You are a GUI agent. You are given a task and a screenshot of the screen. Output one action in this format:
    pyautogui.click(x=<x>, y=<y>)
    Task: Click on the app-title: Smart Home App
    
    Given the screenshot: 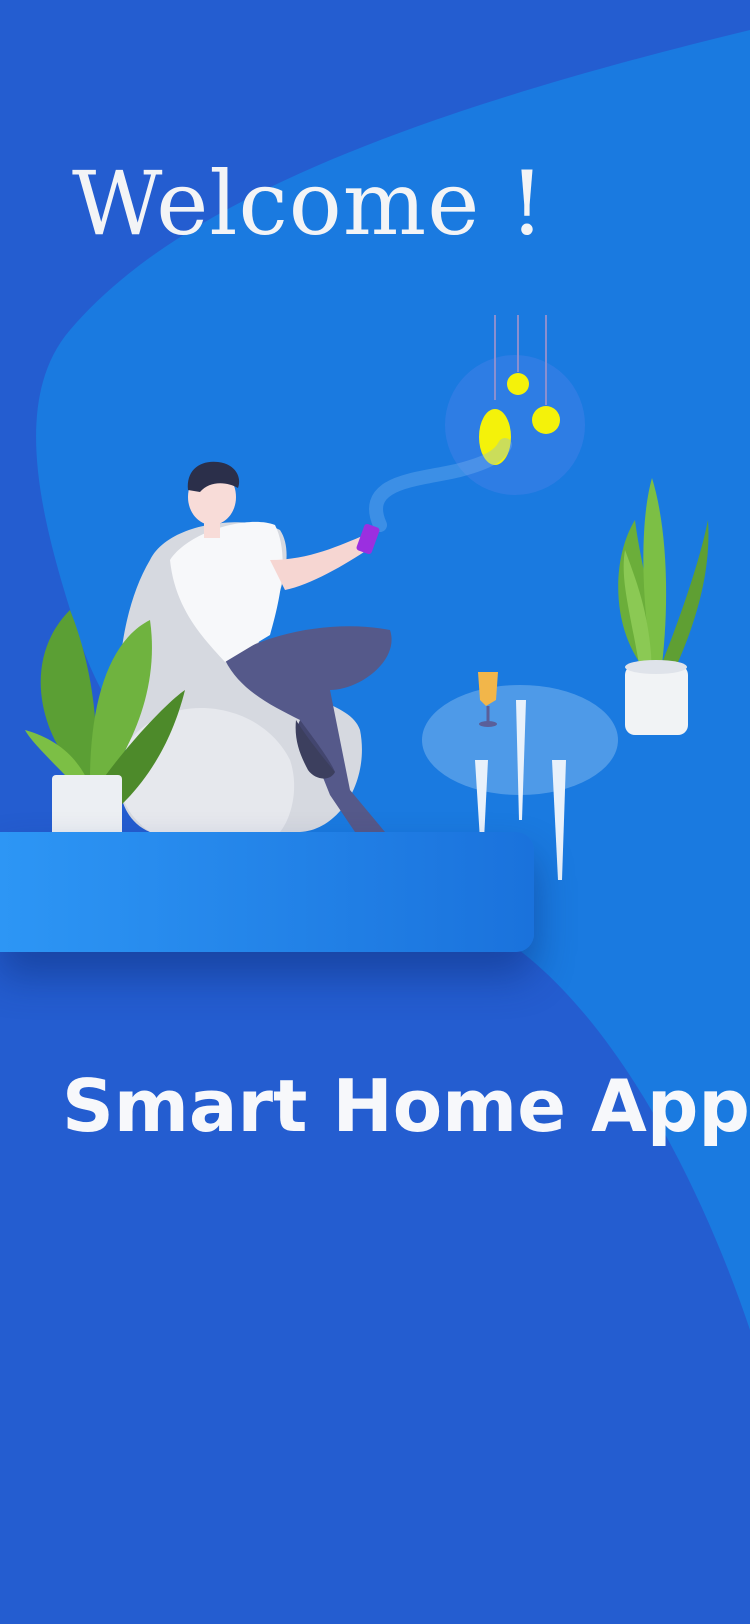 What is the action you would take?
    pyautogui.click(x=406, y=1106)
    